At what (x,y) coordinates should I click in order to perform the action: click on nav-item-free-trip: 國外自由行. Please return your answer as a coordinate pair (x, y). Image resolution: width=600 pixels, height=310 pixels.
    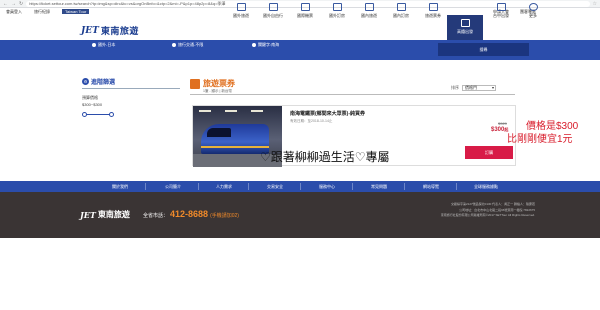
    Looking at the image, I should click on (273, 14).